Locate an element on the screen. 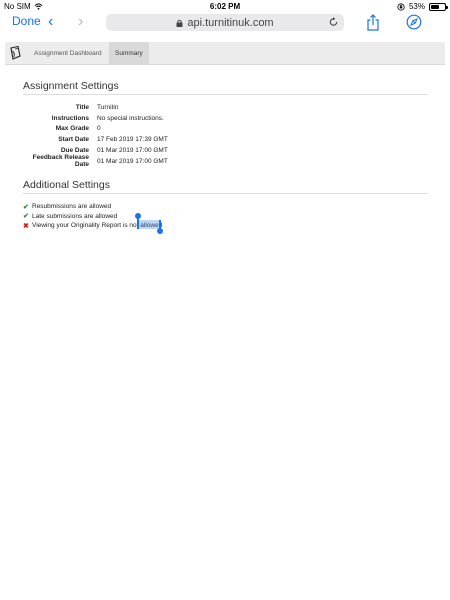 Image resolution: width=450 pixels, height=600 pixels. cross-icon: ✖ is located at coordinates (26, 226).